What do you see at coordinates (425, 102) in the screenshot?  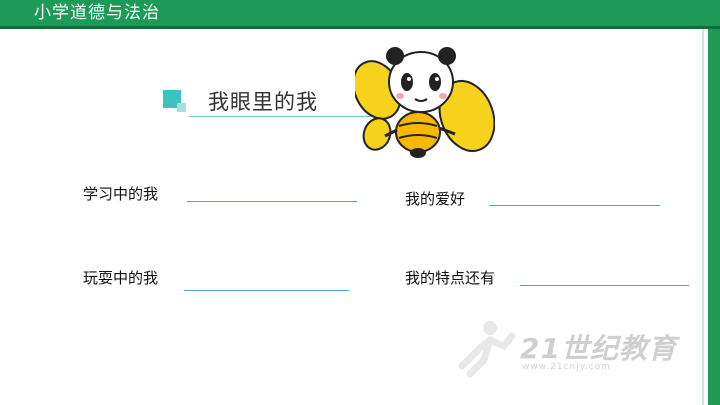 I see `bee-mascot-icon` at bounding box center [425, 102].